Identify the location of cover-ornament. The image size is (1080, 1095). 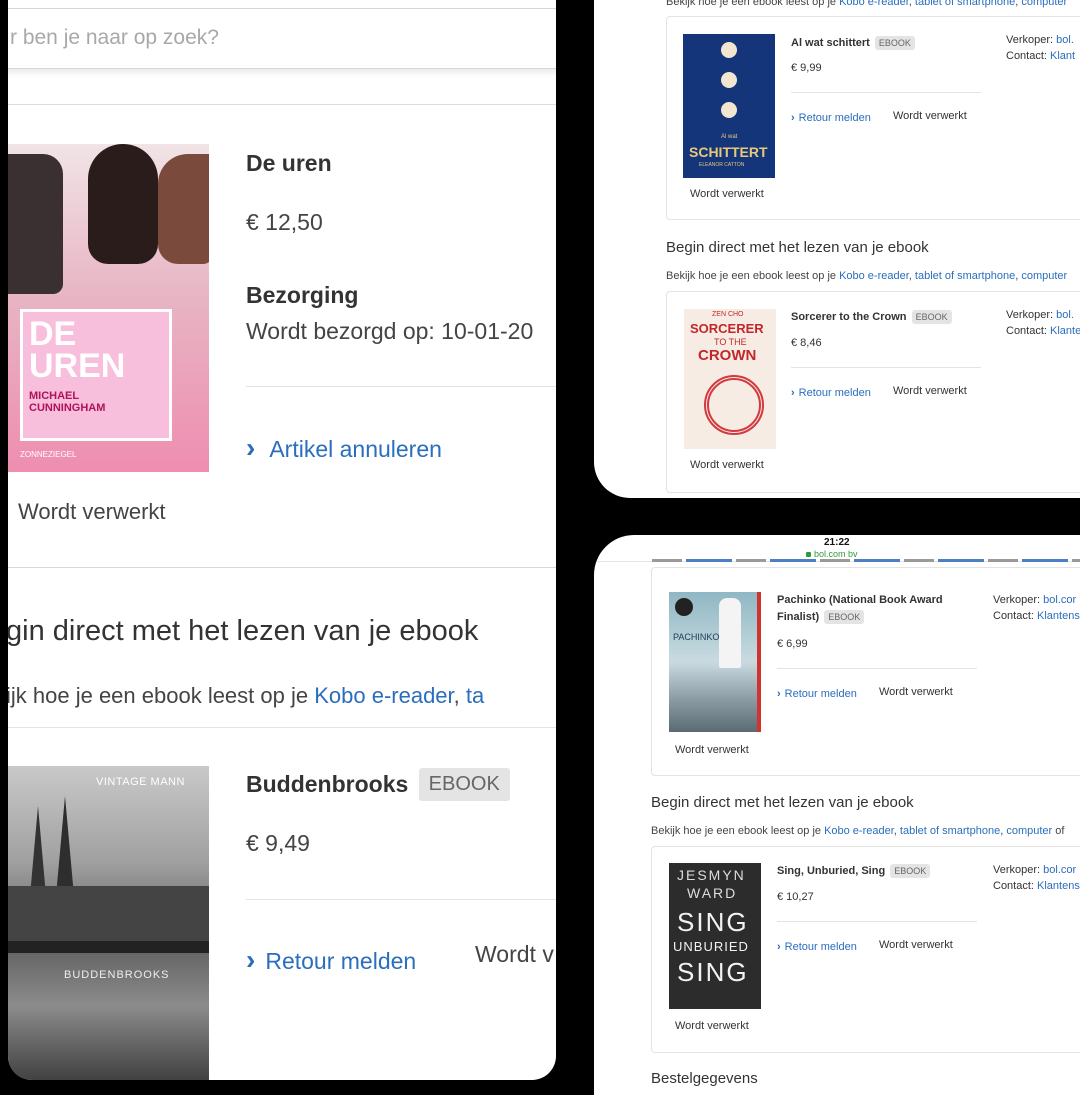
(734, 405).